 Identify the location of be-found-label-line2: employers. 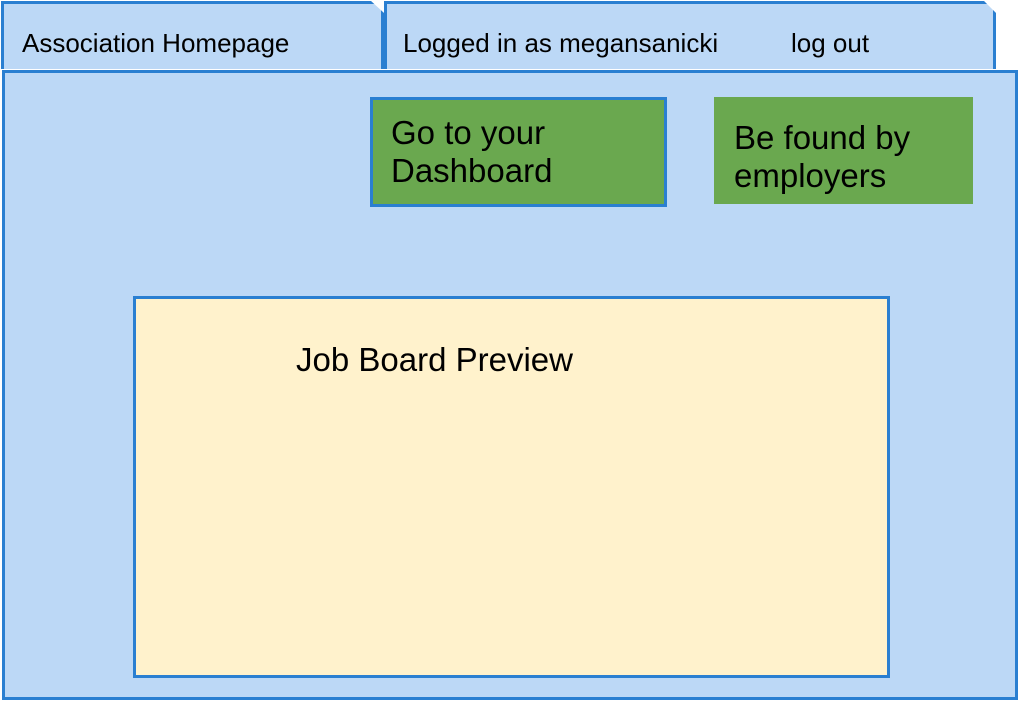
(810, 175).